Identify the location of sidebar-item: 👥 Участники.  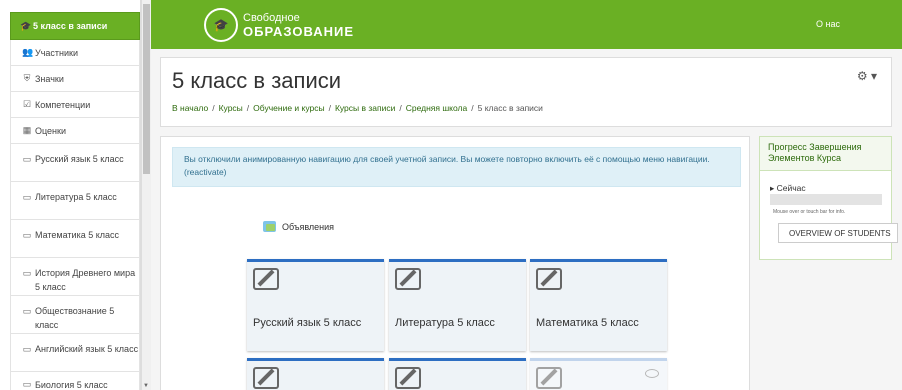
(75, 53).